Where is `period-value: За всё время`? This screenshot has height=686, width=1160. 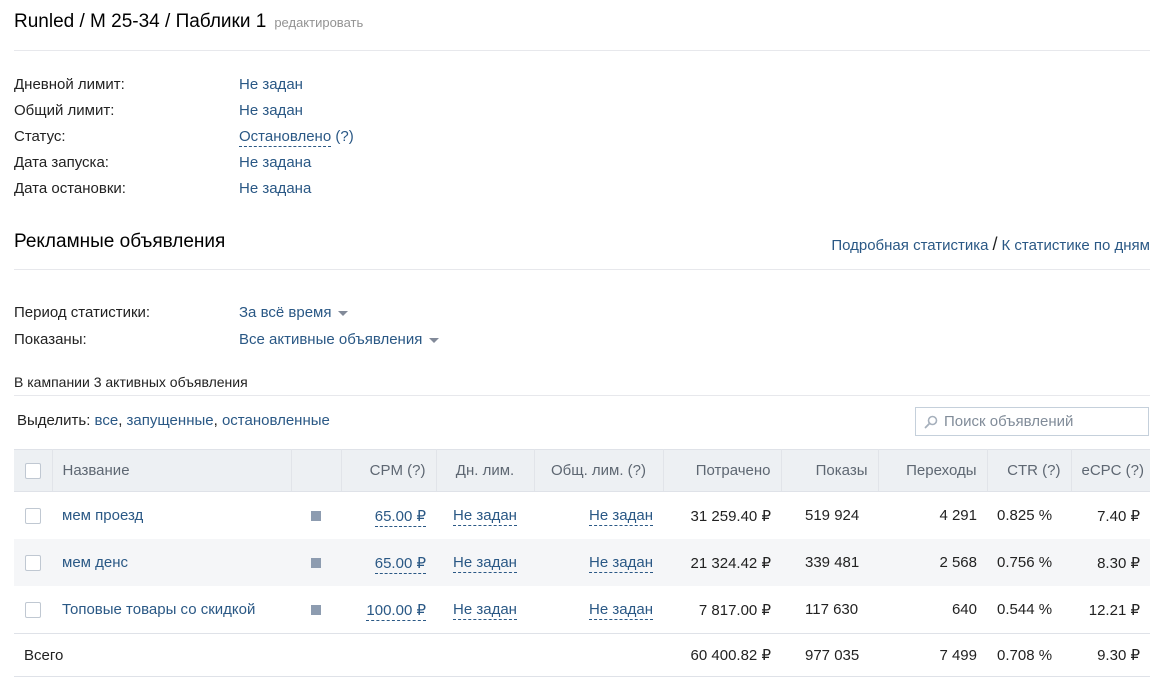 period-value: За всё время is located at coordinates (285, 312).